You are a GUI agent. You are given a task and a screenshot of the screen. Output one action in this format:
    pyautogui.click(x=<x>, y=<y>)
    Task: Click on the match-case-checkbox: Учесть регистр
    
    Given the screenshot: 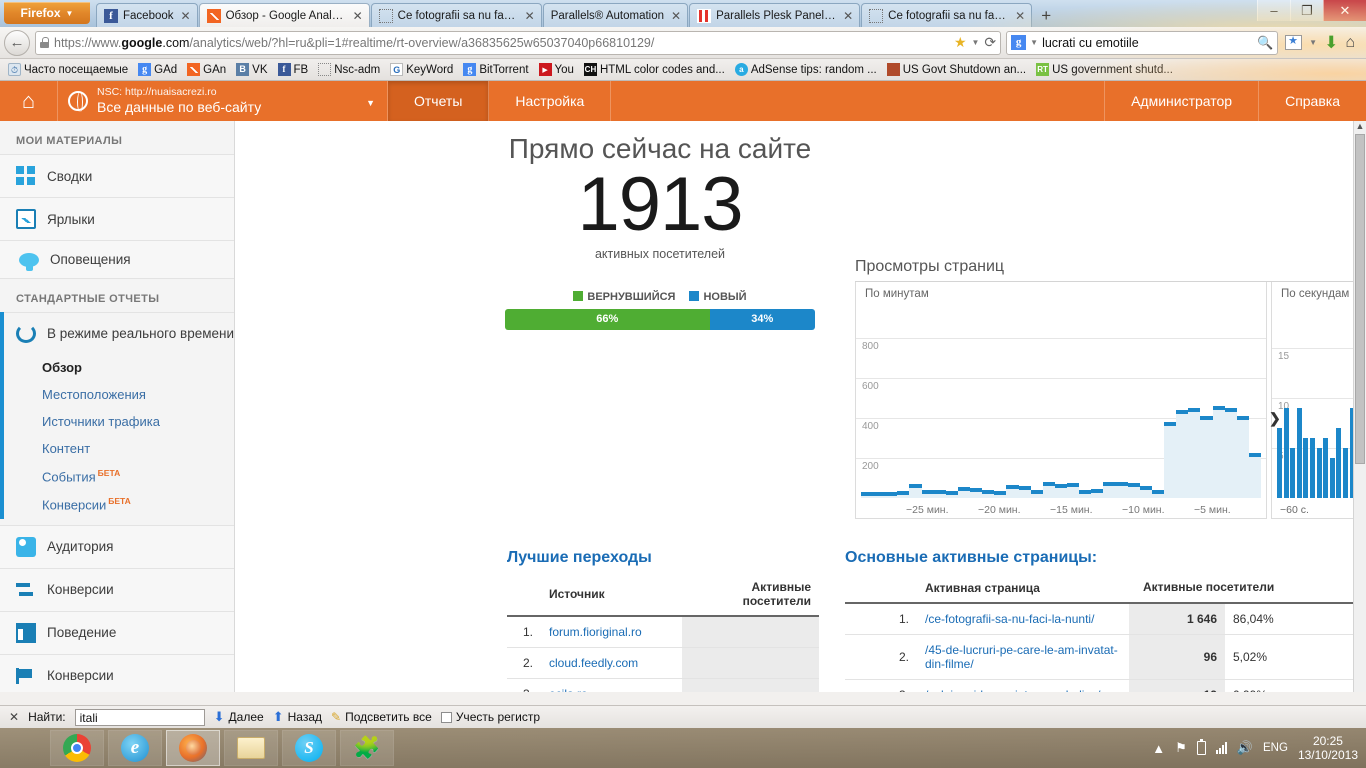 What is the action you would take?
    pyautogui.click(x=490, y=717)
    